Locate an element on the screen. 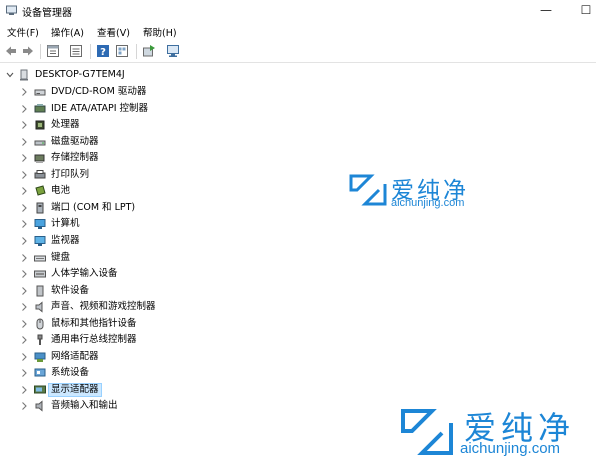 The height and width of the screenshot is (462, 596). help-icon: ? is located at coordinates (103, 51).